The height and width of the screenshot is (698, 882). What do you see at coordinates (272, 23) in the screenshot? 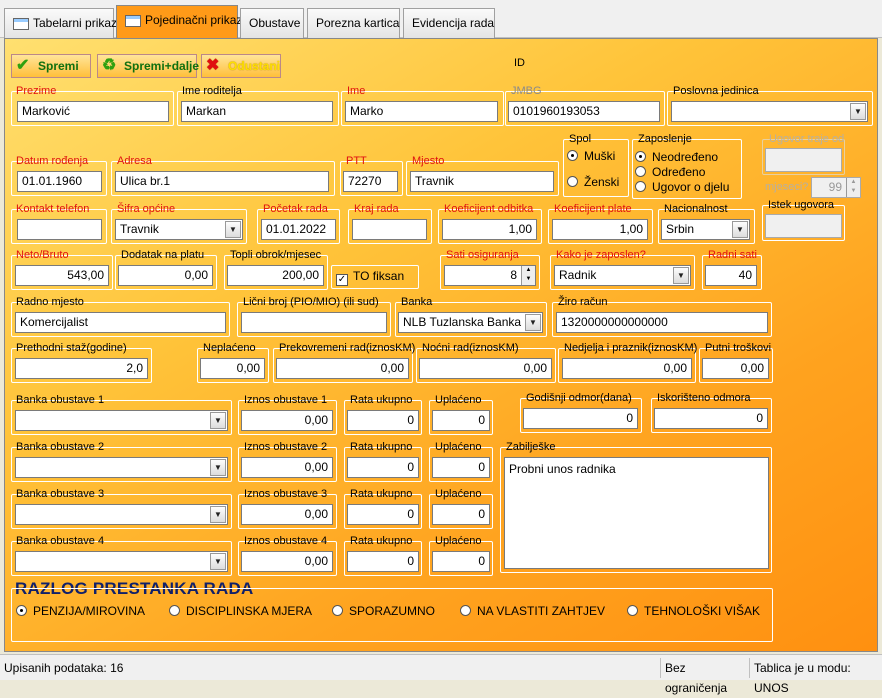
I see `tab-obustave: Obustave` at bounding box center [272, 23].